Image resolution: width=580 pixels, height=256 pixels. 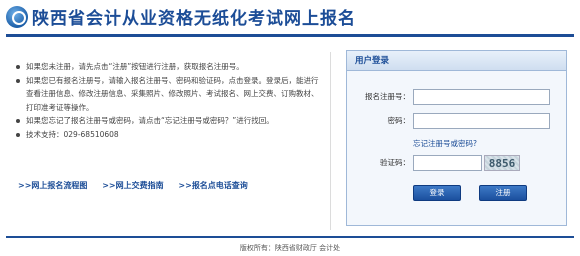 I want to click on captcha-row: 验证码： 8856, so click(x=457, y=163).